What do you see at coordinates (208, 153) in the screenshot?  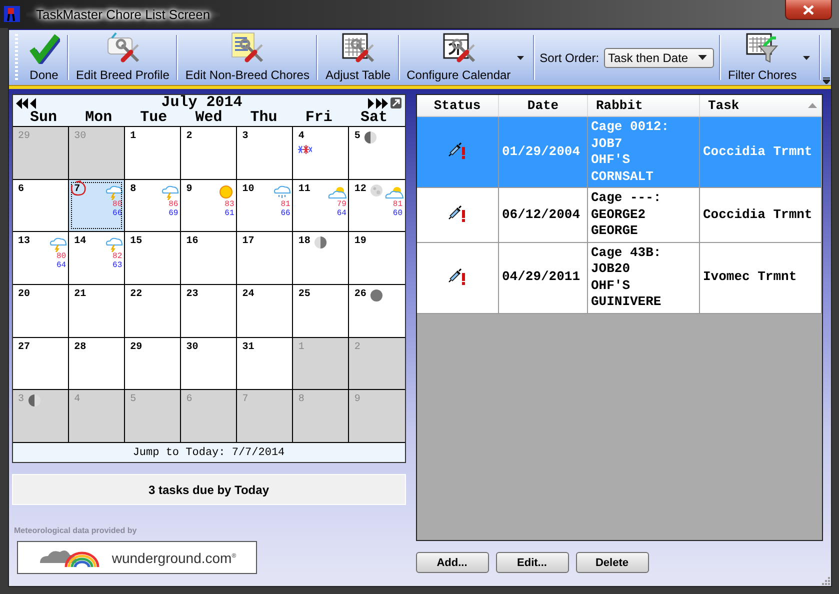 I see `day-cell: 2` at bounding box center [208, 153].